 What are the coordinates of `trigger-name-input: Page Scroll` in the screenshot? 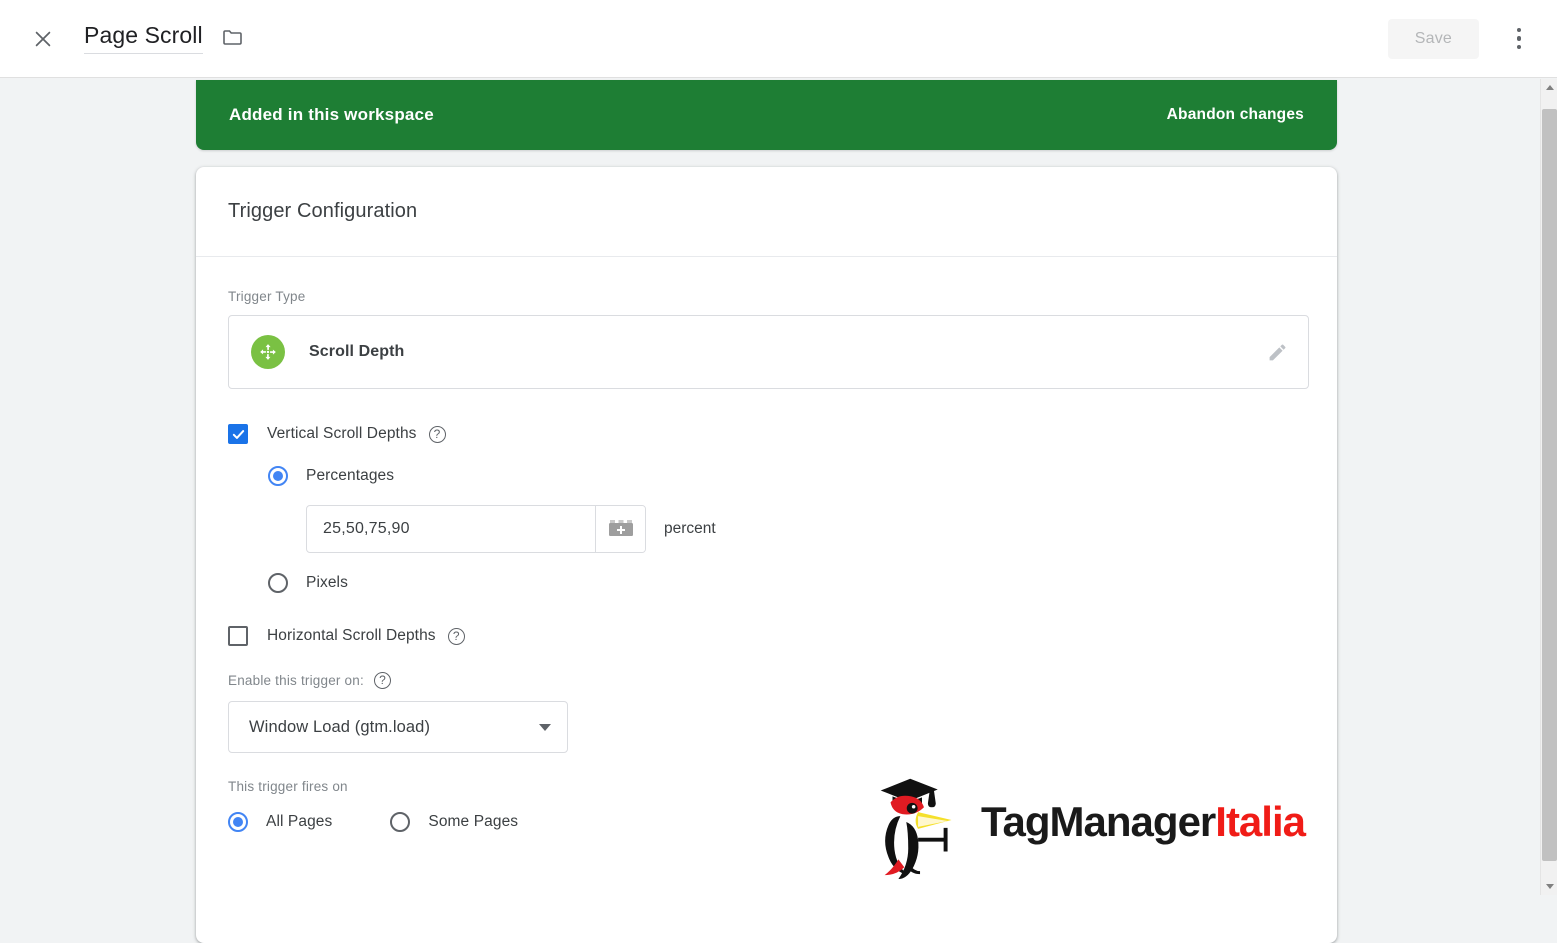 It's located at (143, 38).